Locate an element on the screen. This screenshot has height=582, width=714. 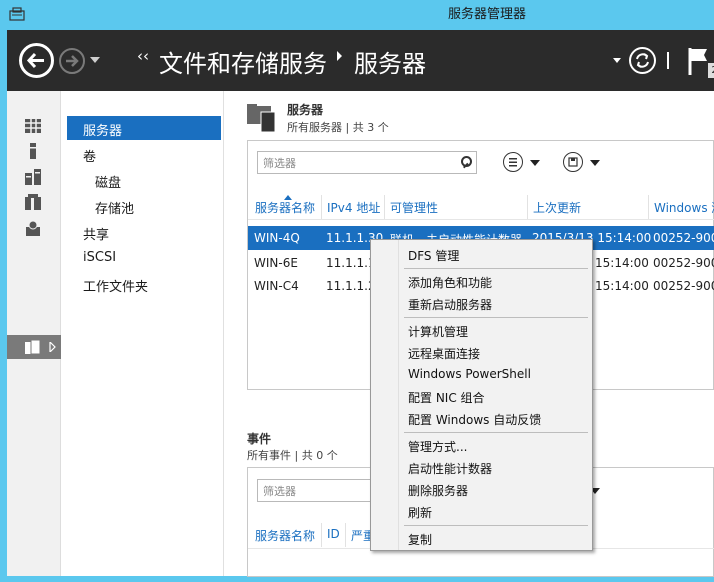
menu-item-remote-desktop: 远程桌面连接 is located at coordinates (444, 353).